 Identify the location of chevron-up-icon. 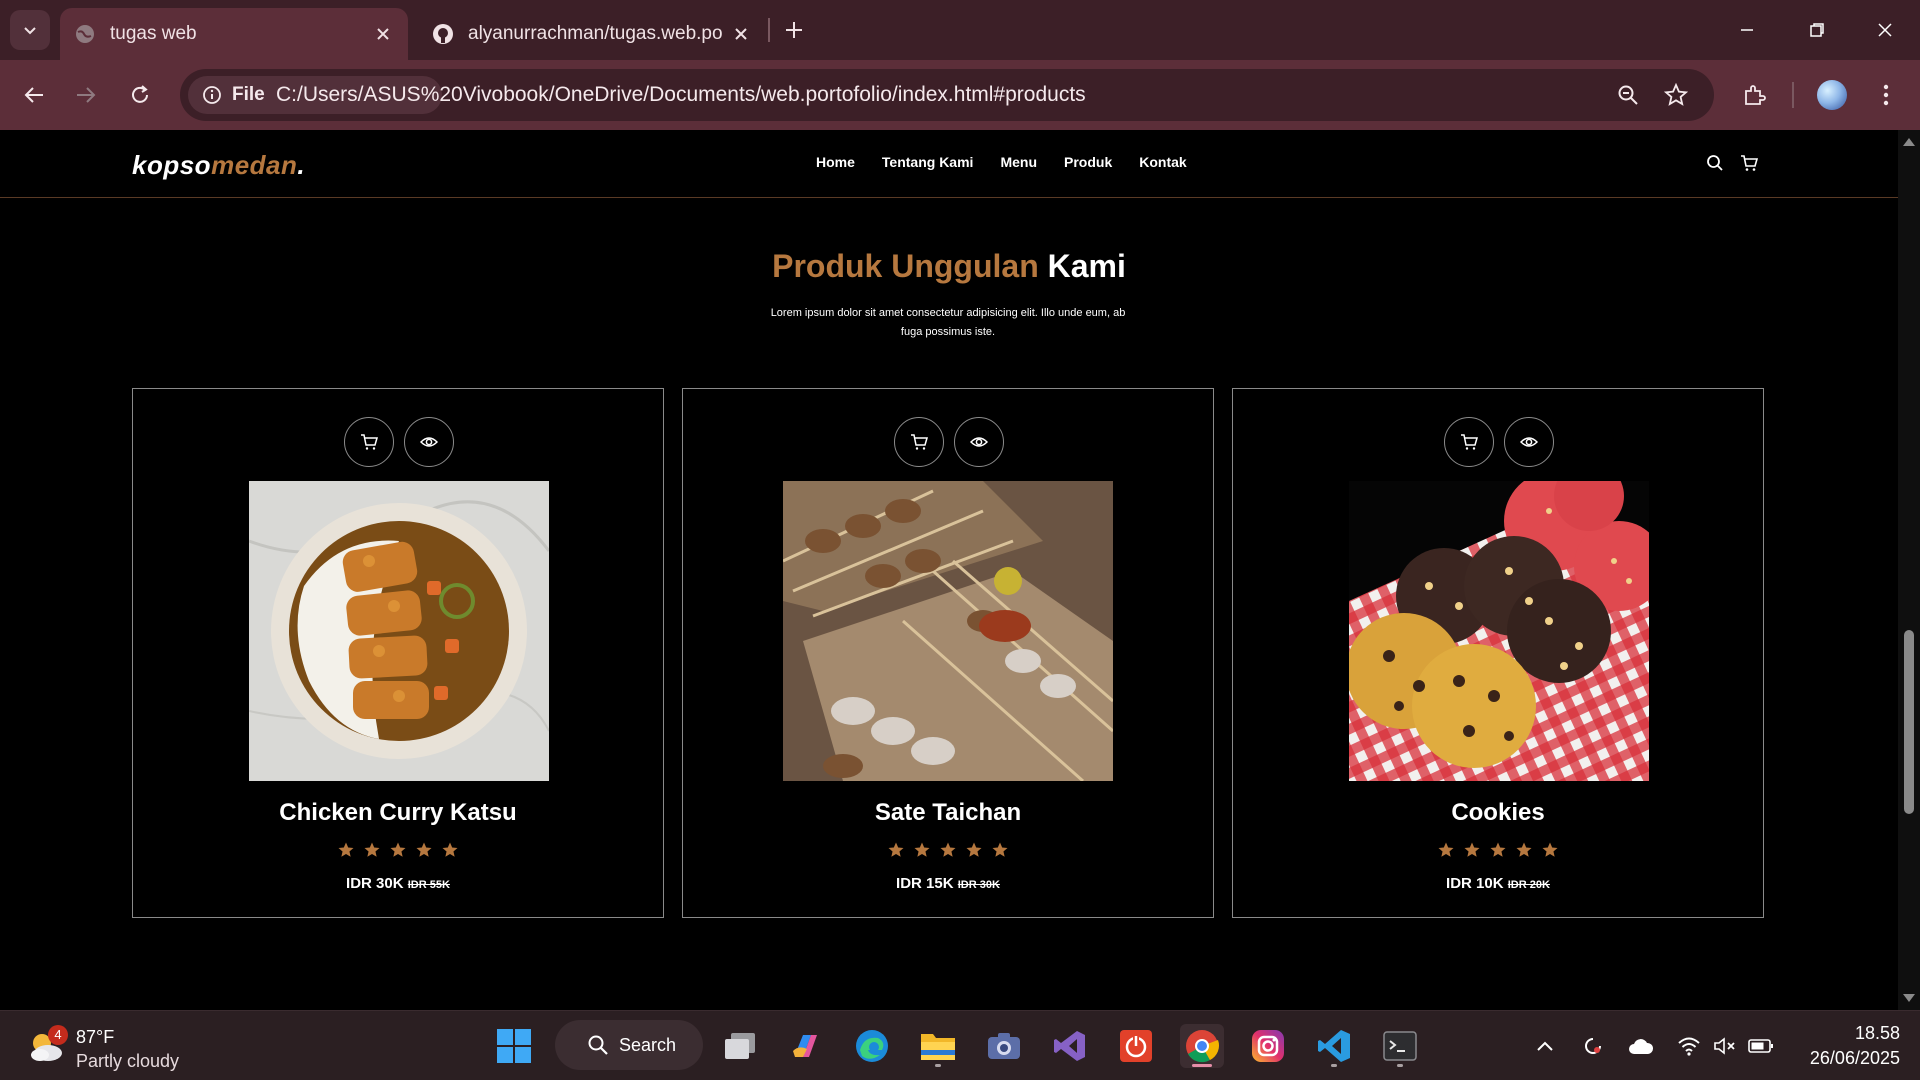
(1545, 1046).